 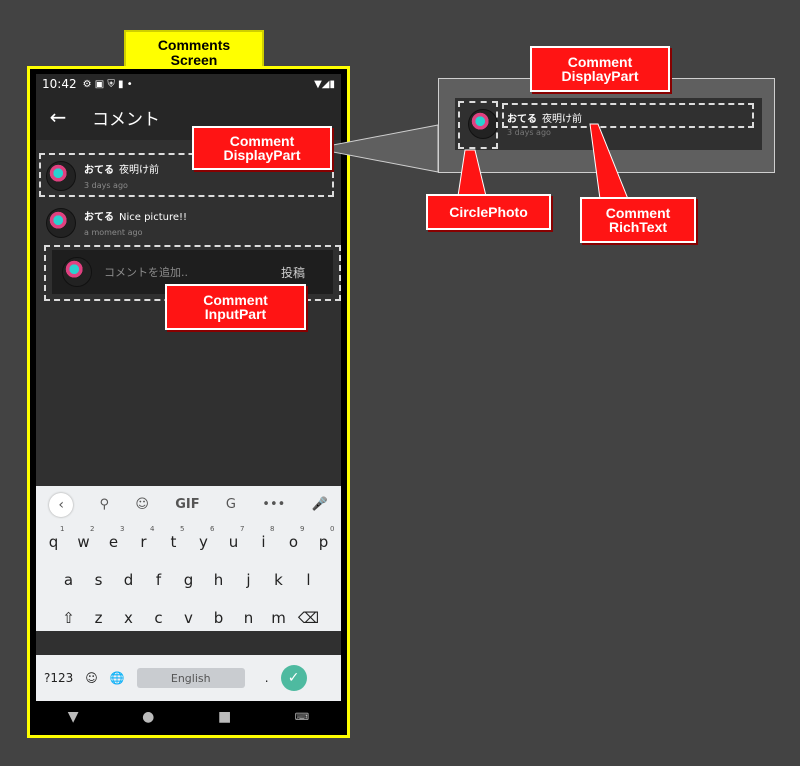 I want to click on key-h: h, so click(x=219, y=580).